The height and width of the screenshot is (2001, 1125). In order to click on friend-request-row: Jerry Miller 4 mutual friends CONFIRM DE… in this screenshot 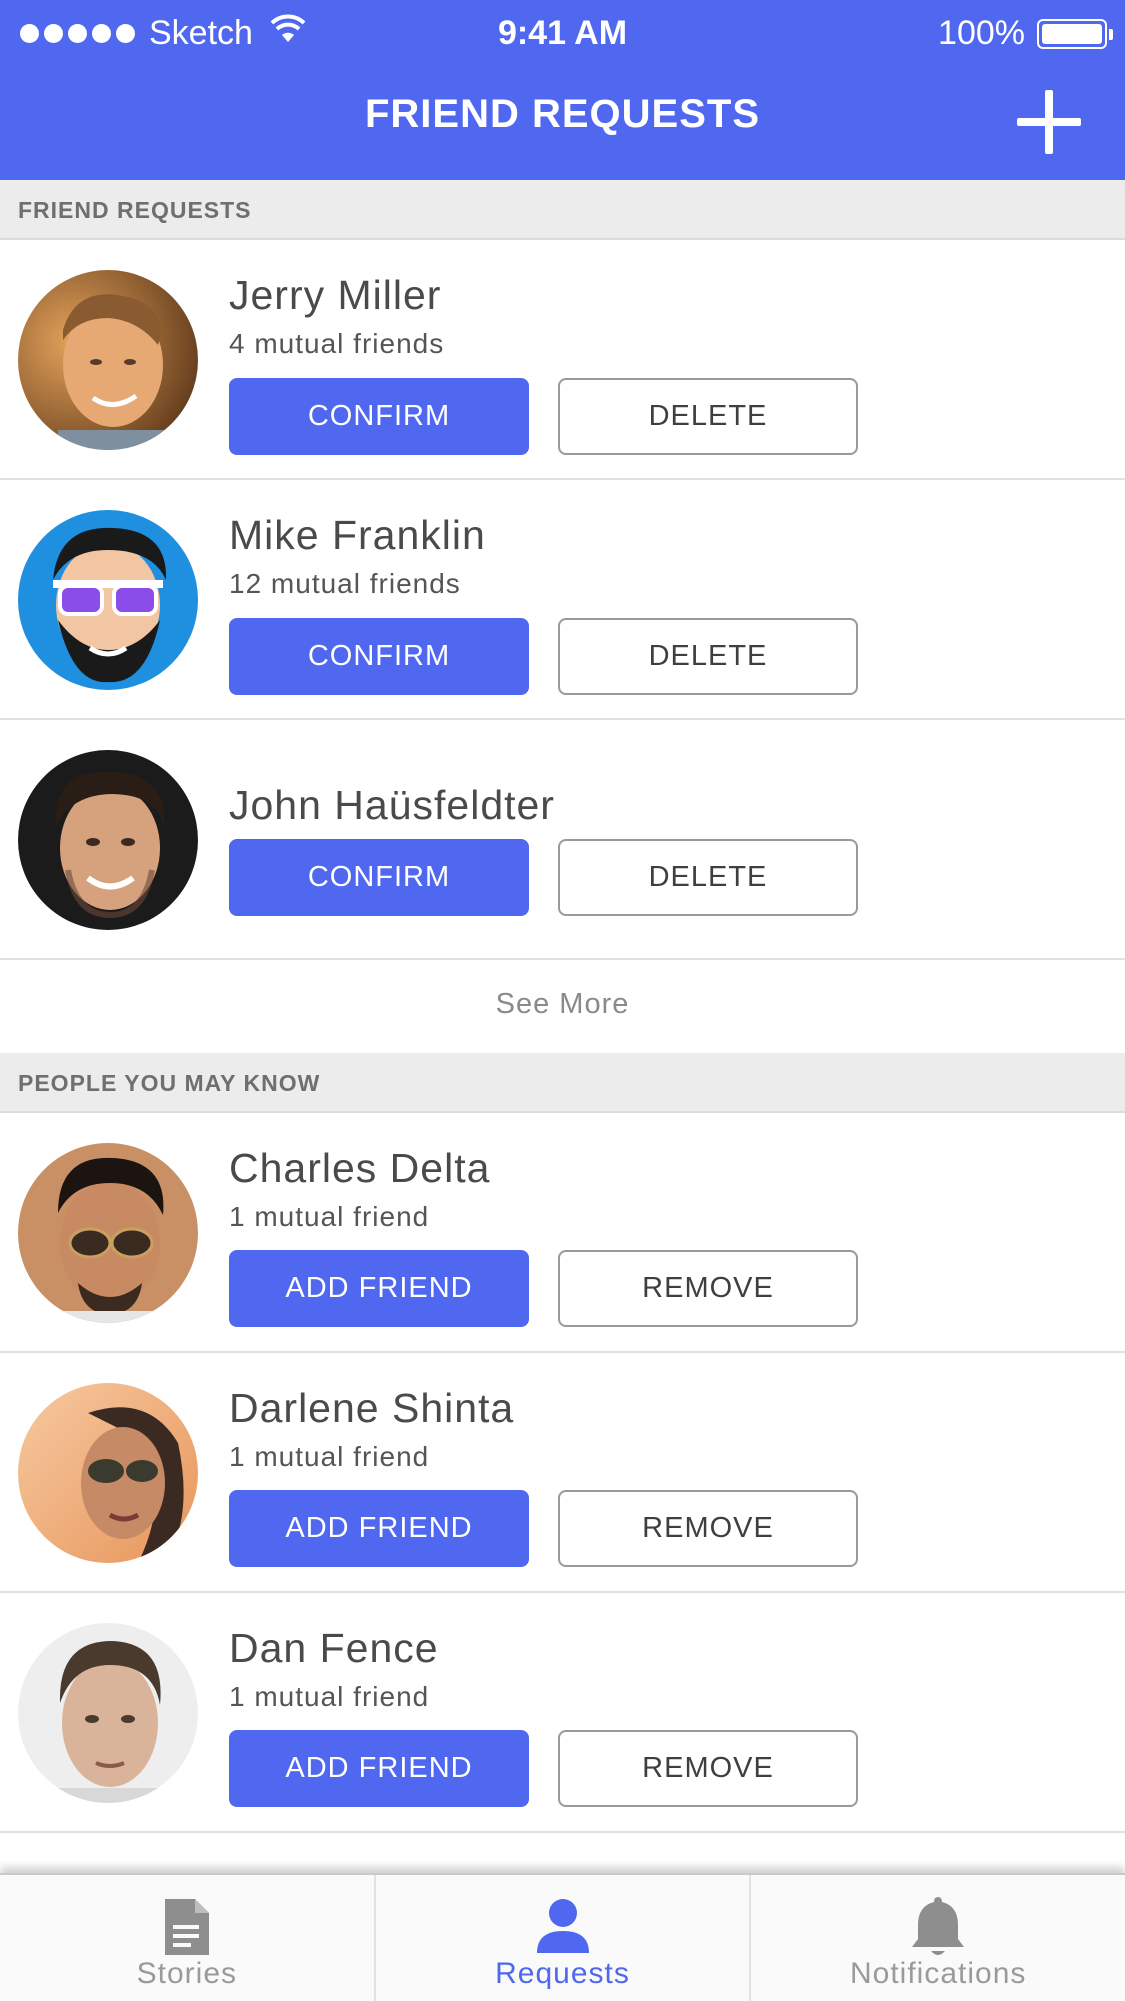, I will do `click(562, 360)`.